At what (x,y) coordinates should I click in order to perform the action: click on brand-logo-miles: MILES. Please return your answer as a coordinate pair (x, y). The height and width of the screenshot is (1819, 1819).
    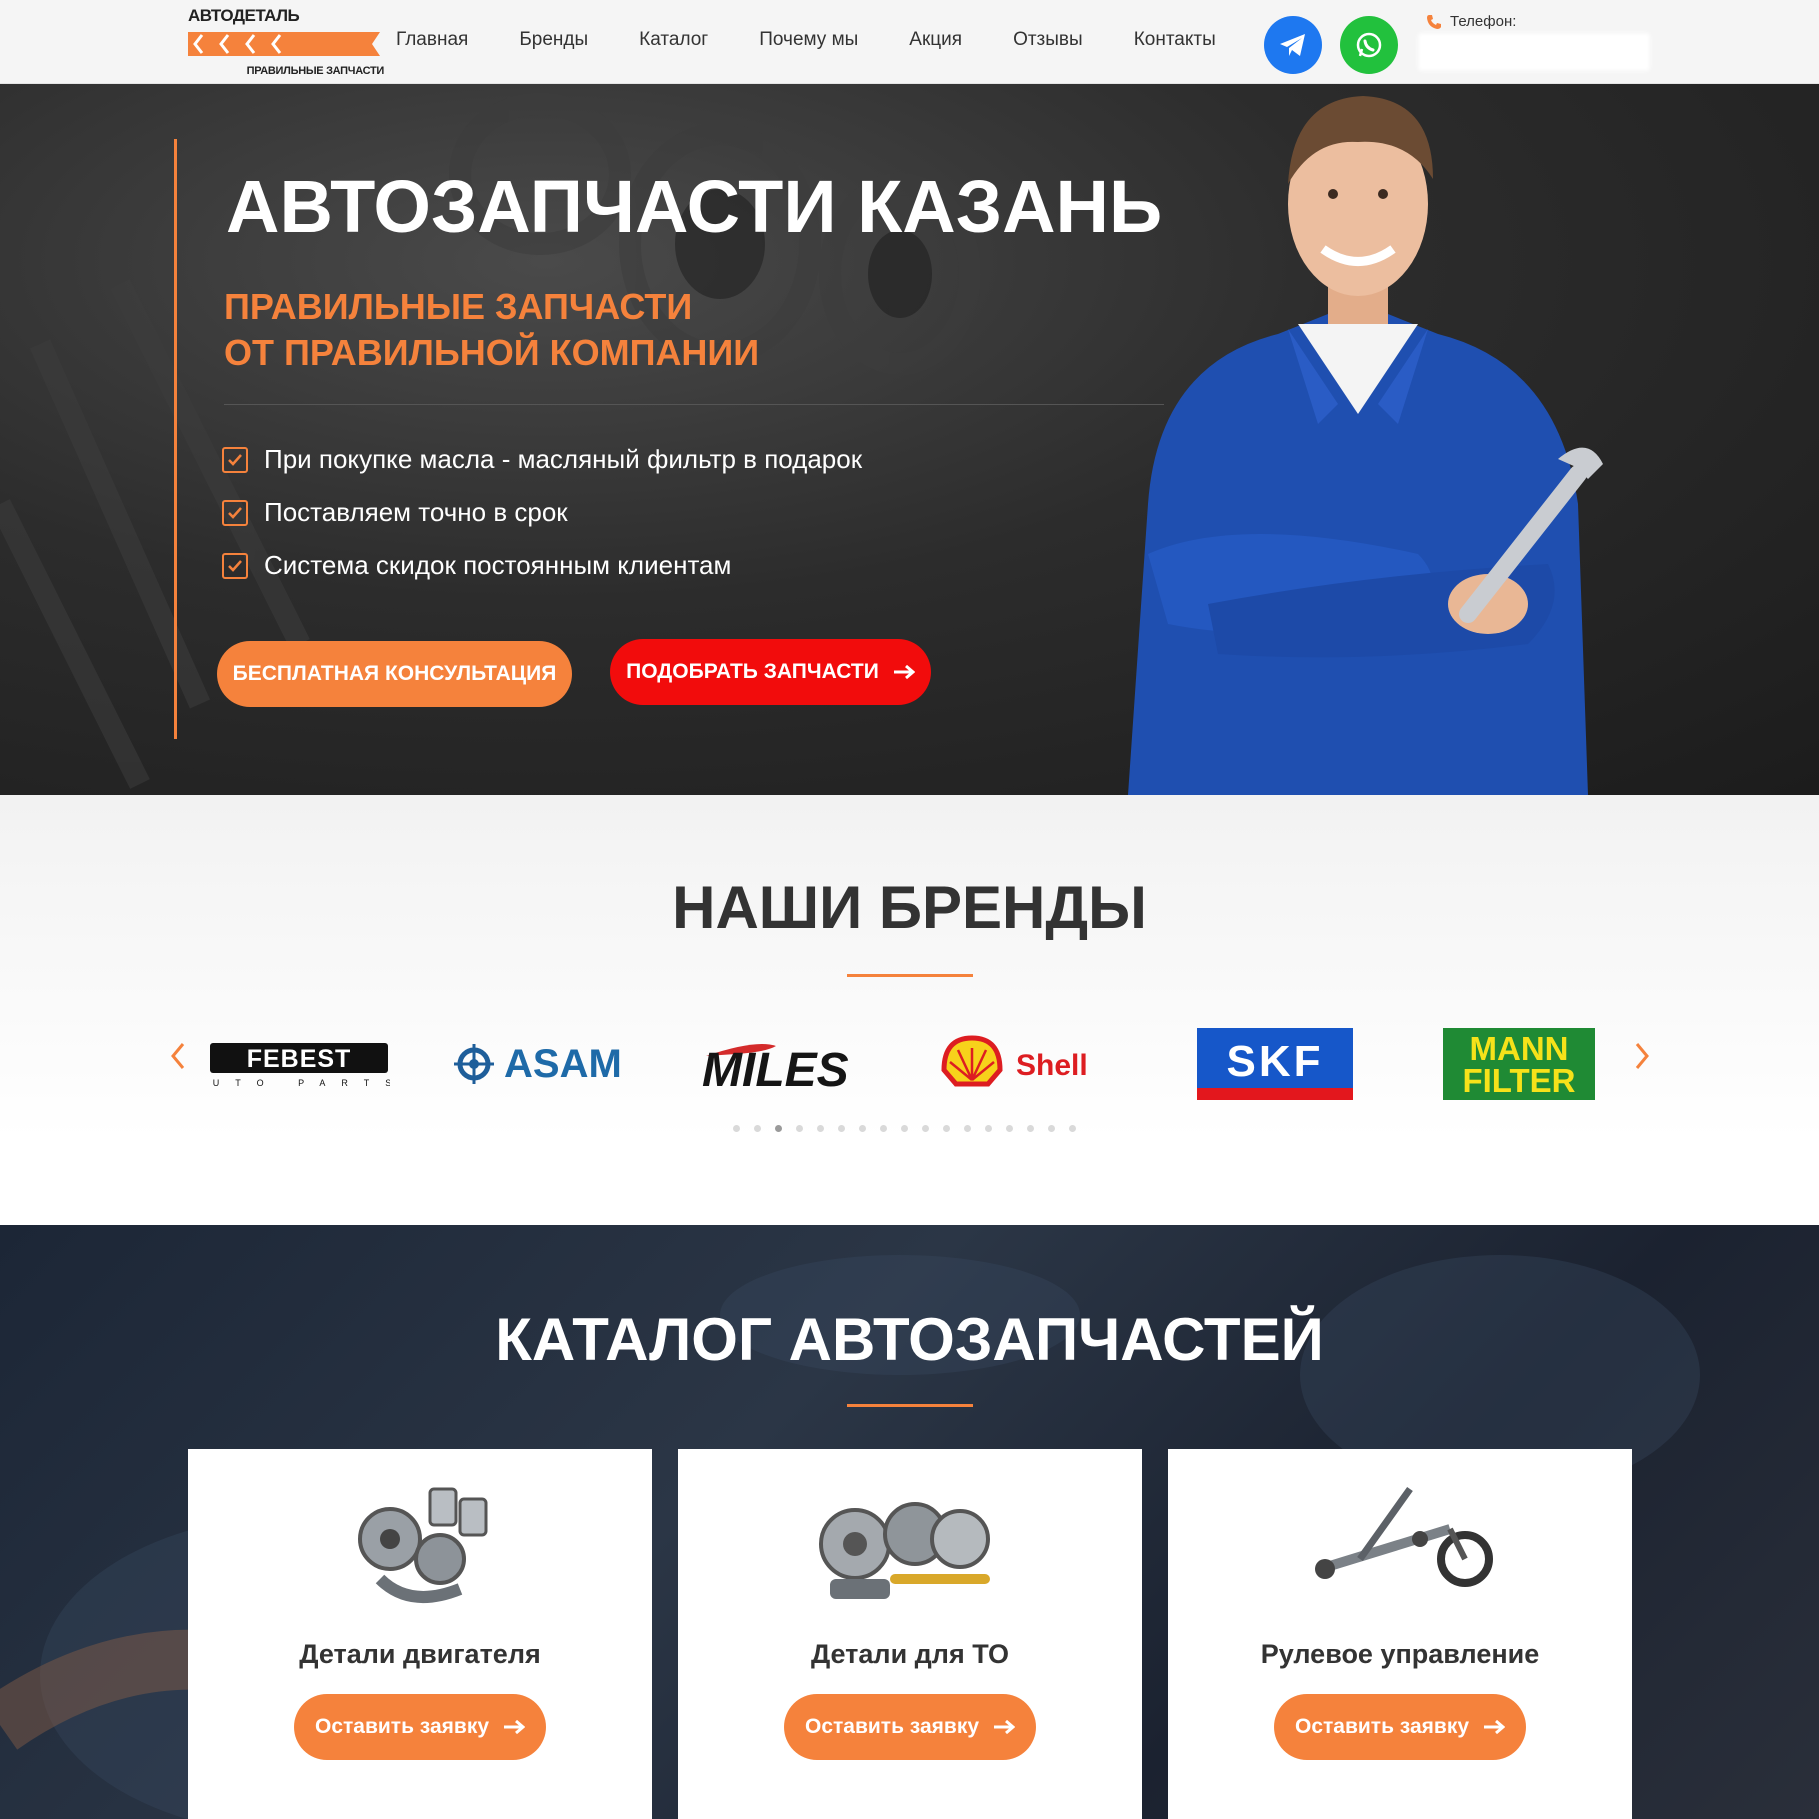
    Looking at the image, I should click on (787, 1064).